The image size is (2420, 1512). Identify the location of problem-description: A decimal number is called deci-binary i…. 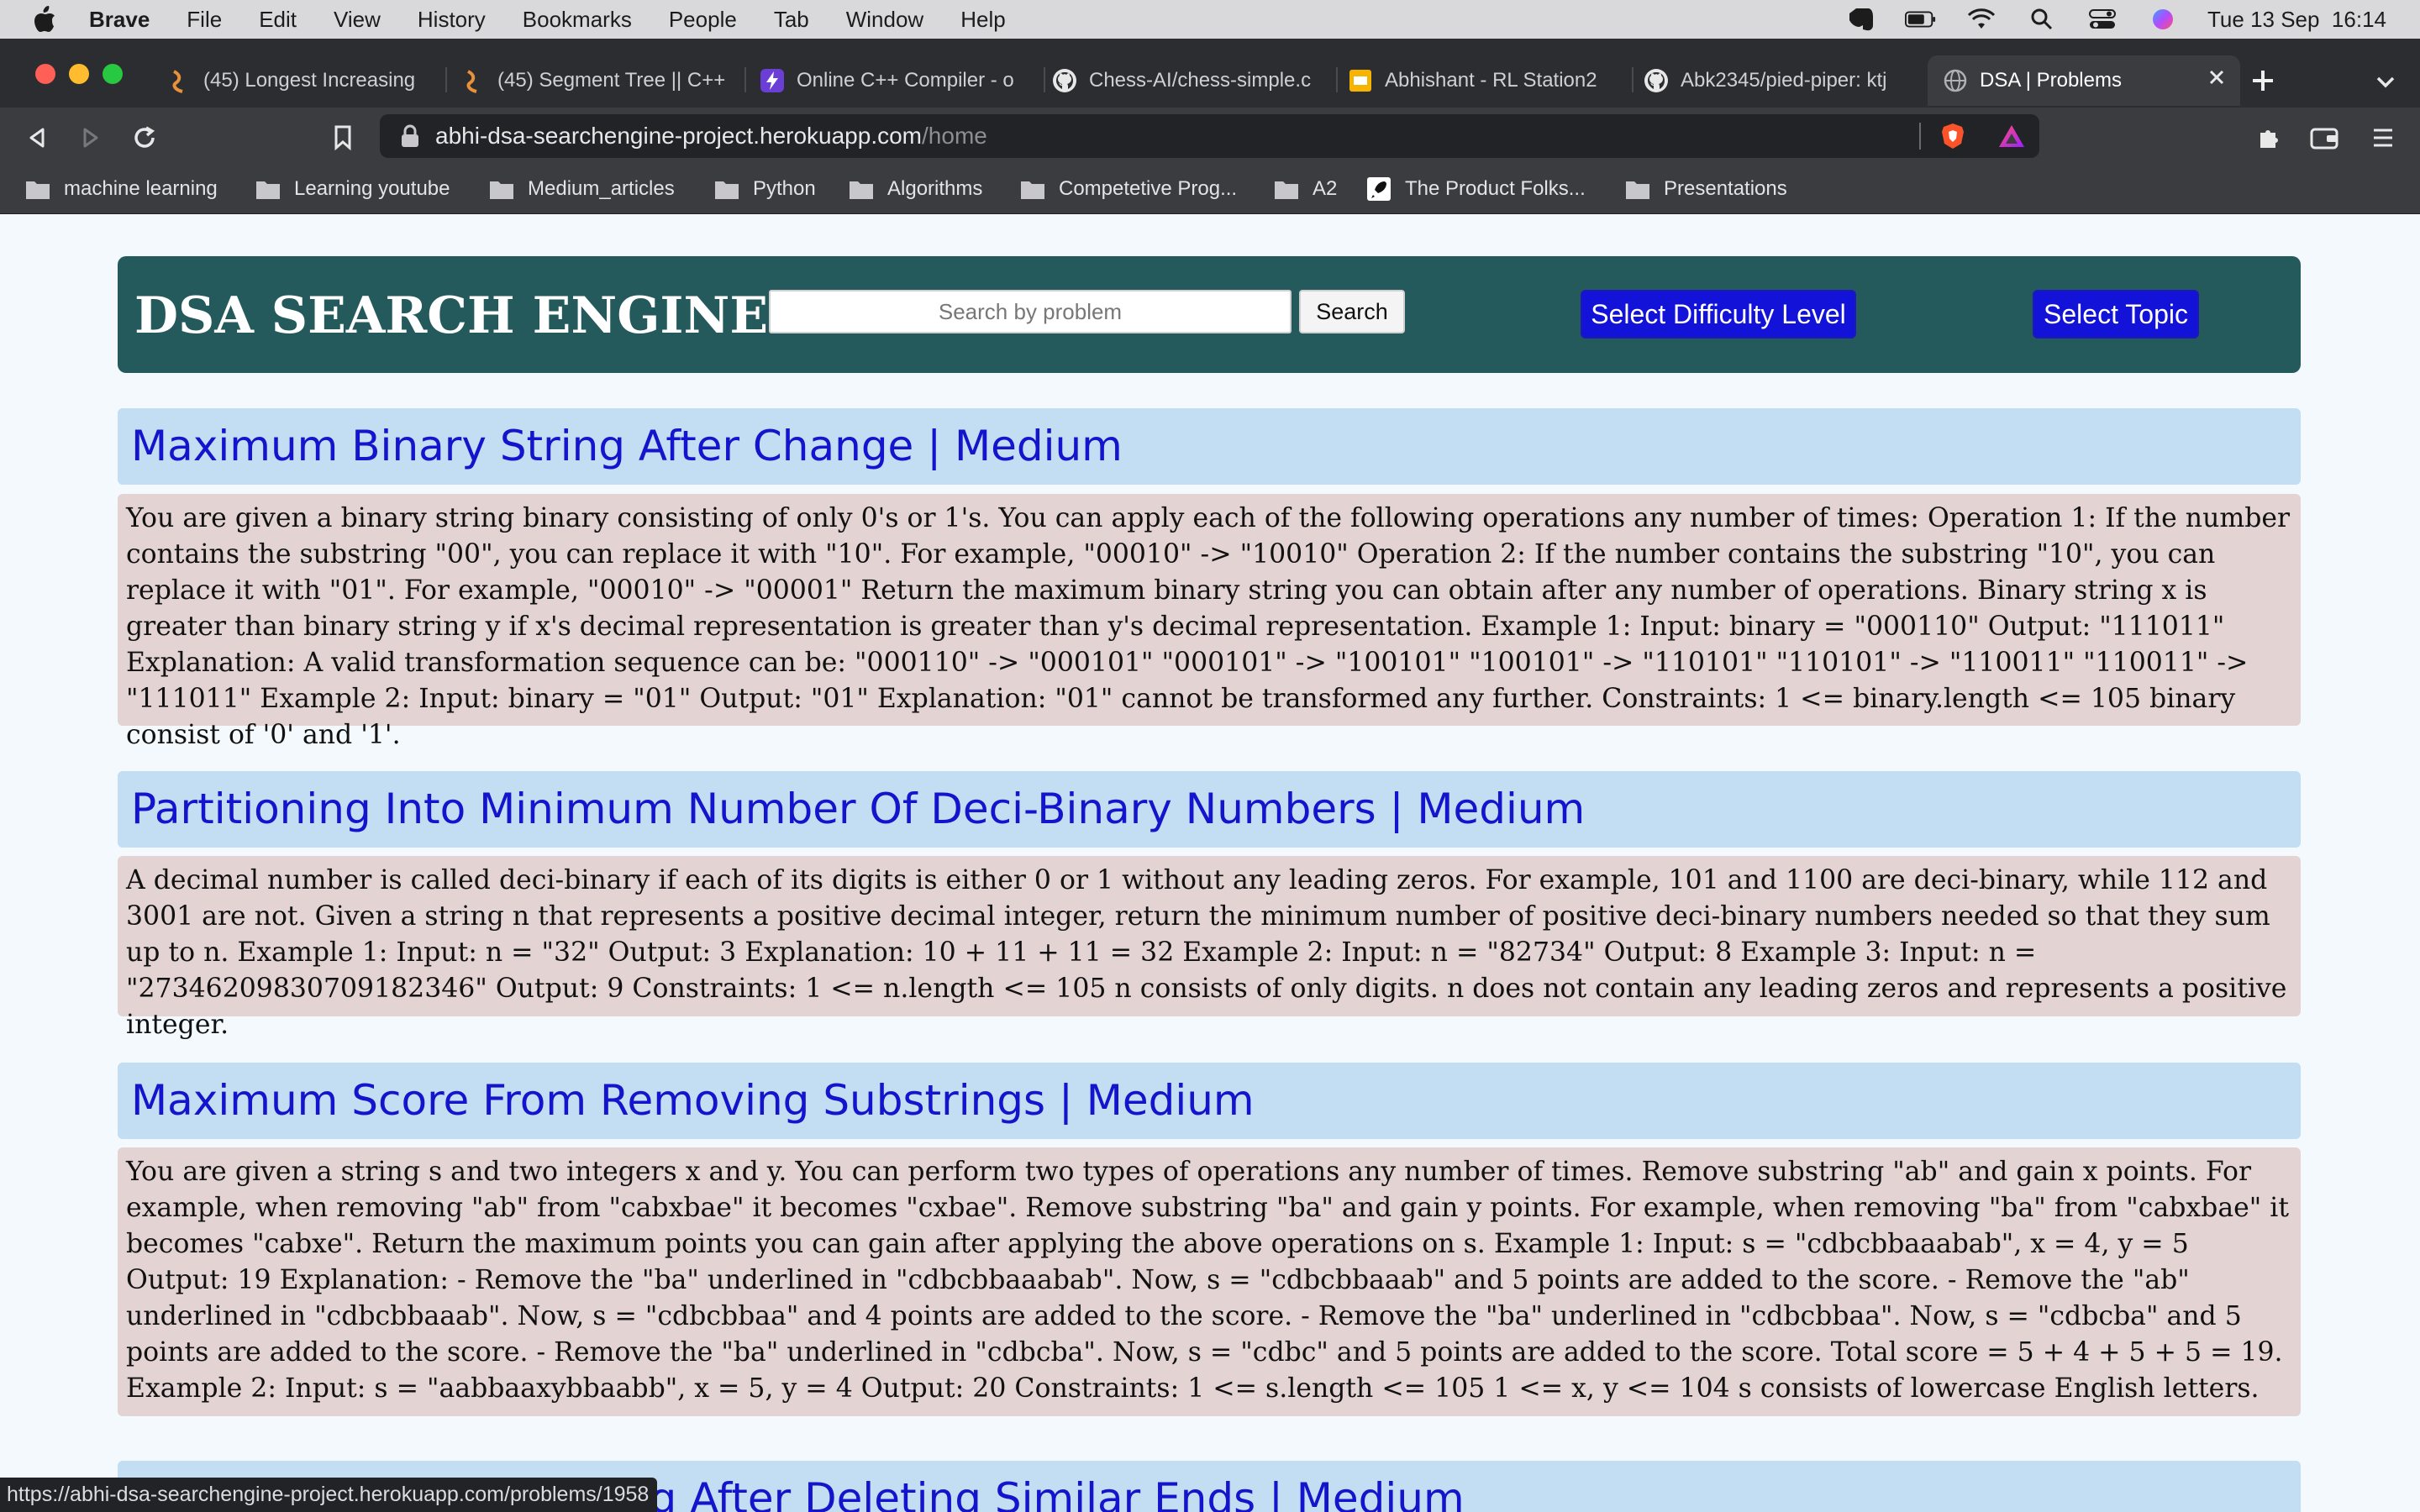
(1209, 948).